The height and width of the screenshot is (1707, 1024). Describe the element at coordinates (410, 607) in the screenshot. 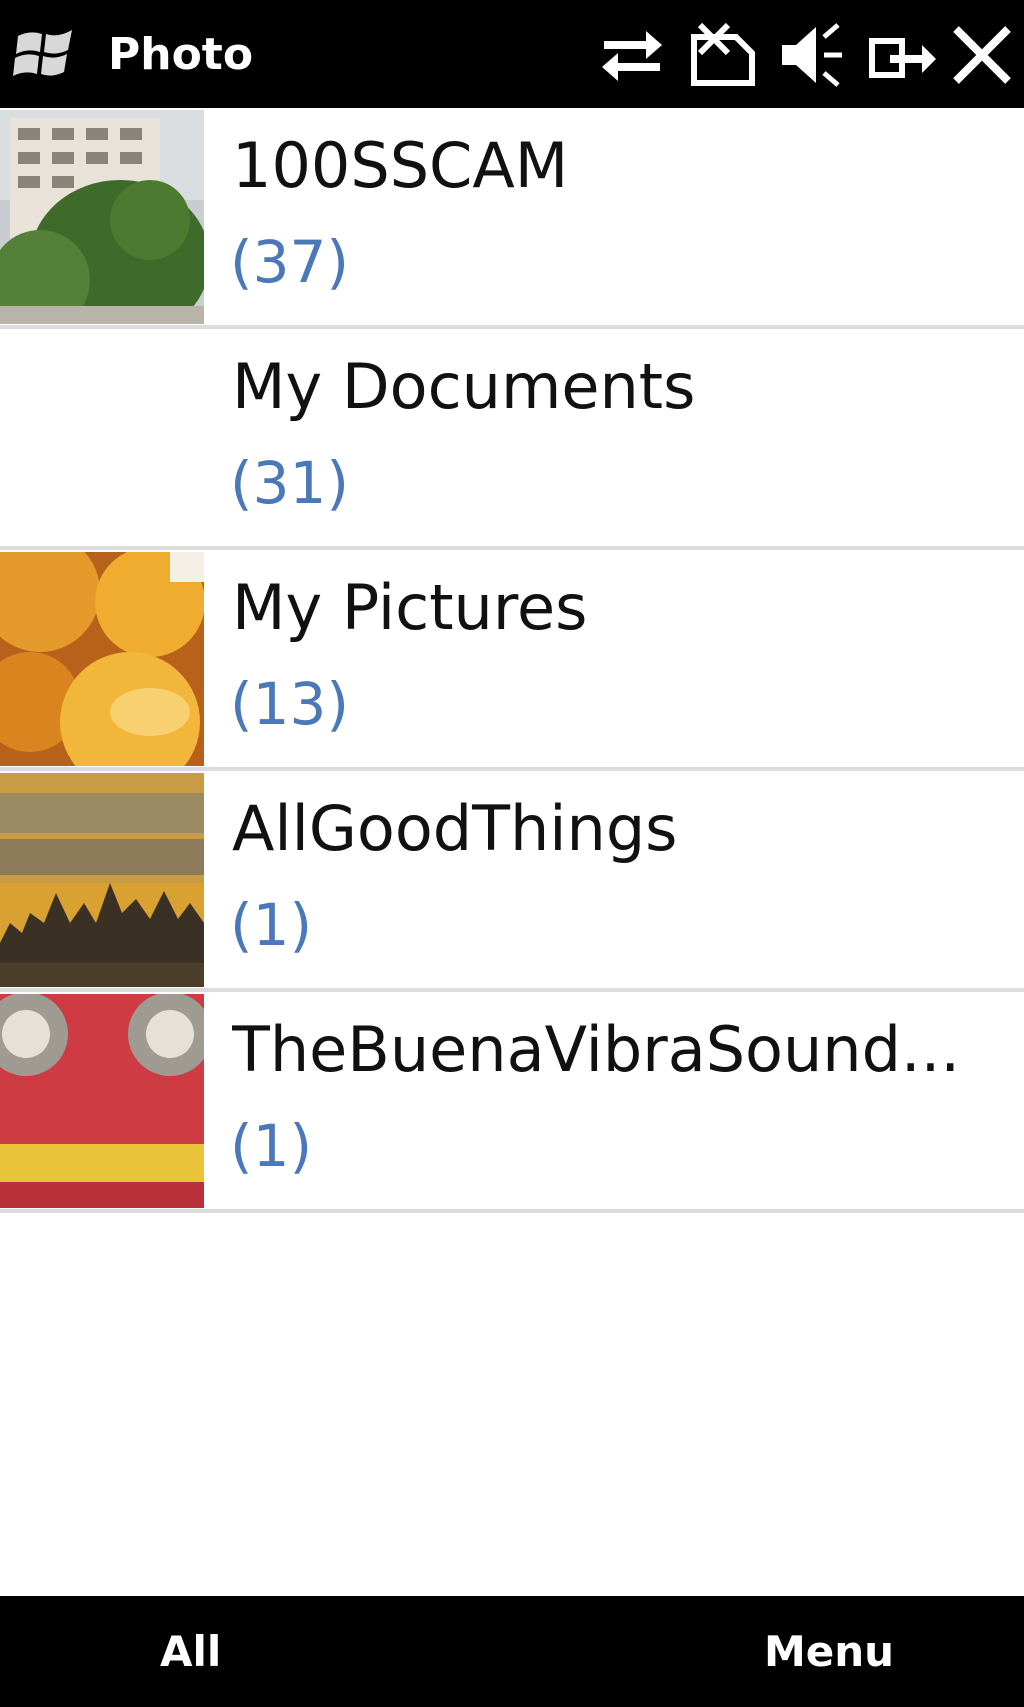

I see `album-name: My Pictures` at that location.